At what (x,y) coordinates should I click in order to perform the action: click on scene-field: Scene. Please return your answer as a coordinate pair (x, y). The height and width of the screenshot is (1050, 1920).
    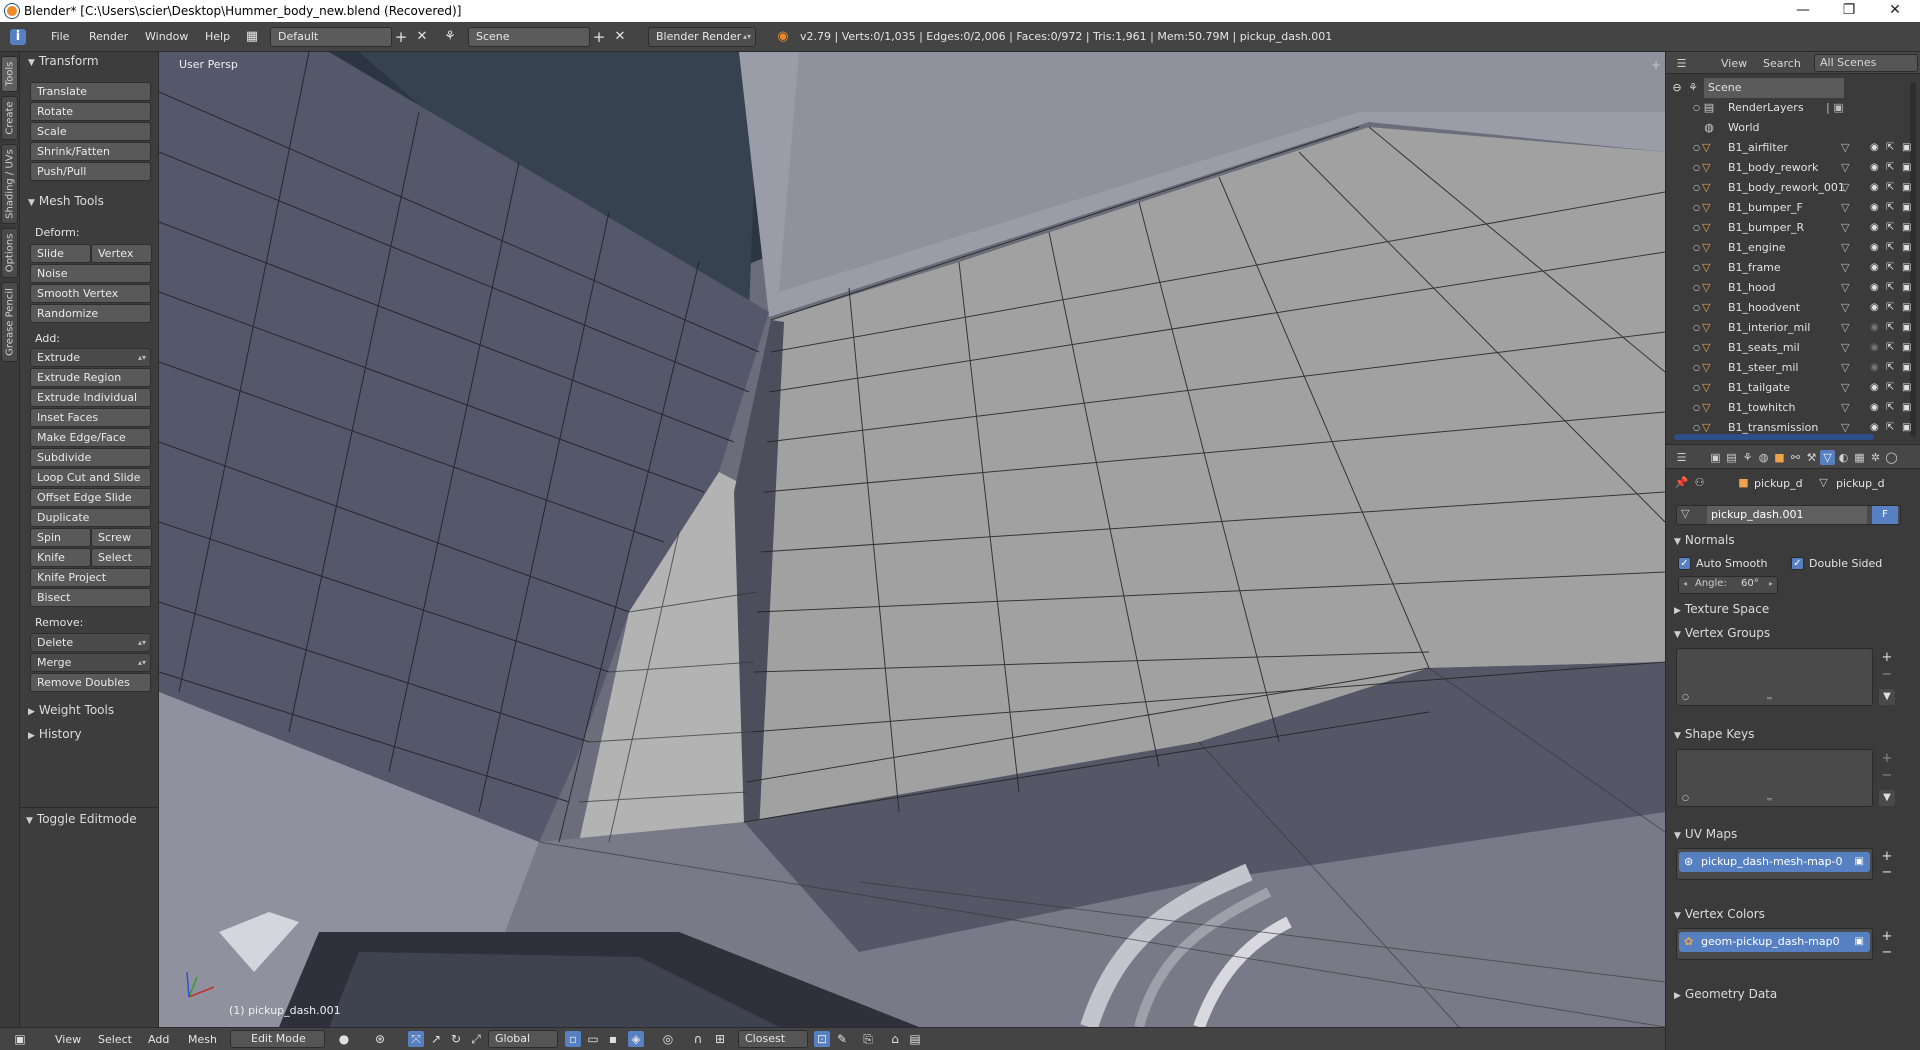
    Looking at the image, I should click on (529, 37).